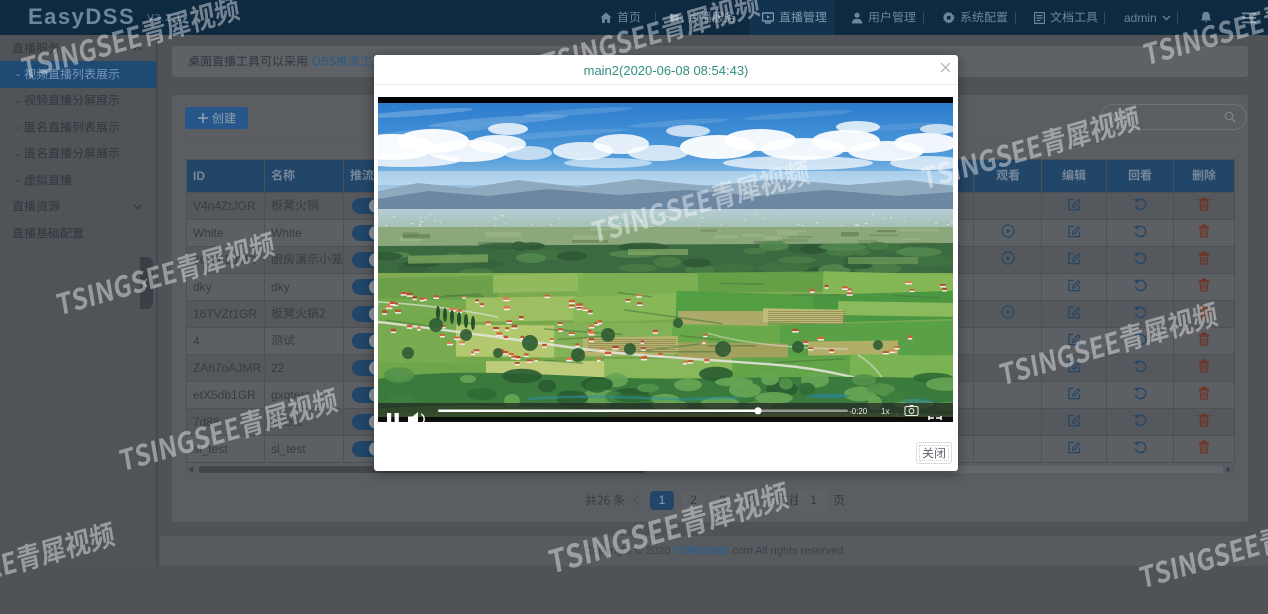 The width and height of the screenshot is (1268, 614). I want to click on svg-text: 1x, so click(885, 411).